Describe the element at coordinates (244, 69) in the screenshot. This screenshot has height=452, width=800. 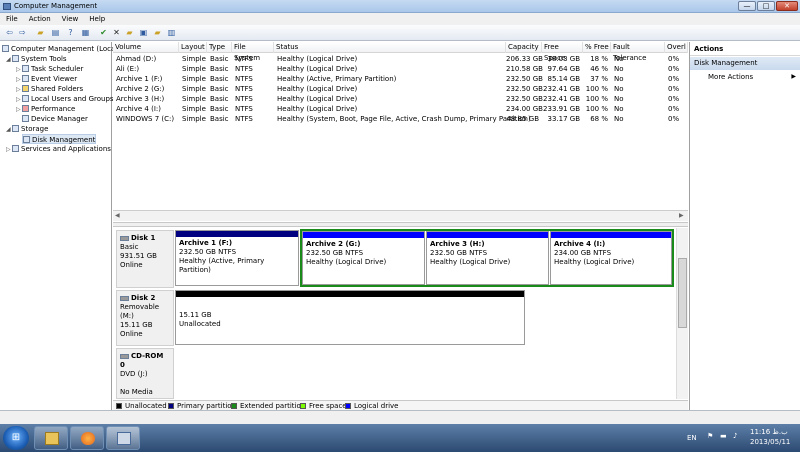
I see `volume-cell: NTFS` at that location.